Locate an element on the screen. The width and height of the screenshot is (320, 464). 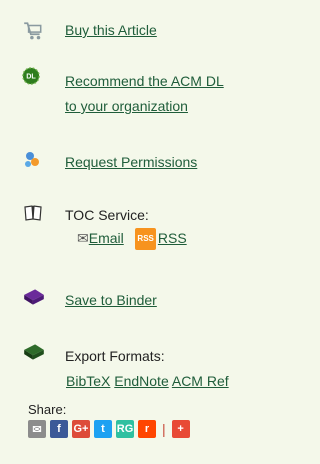
share-bar: ✉ f G+ t RG r | + is located at coordinates (109, 429).